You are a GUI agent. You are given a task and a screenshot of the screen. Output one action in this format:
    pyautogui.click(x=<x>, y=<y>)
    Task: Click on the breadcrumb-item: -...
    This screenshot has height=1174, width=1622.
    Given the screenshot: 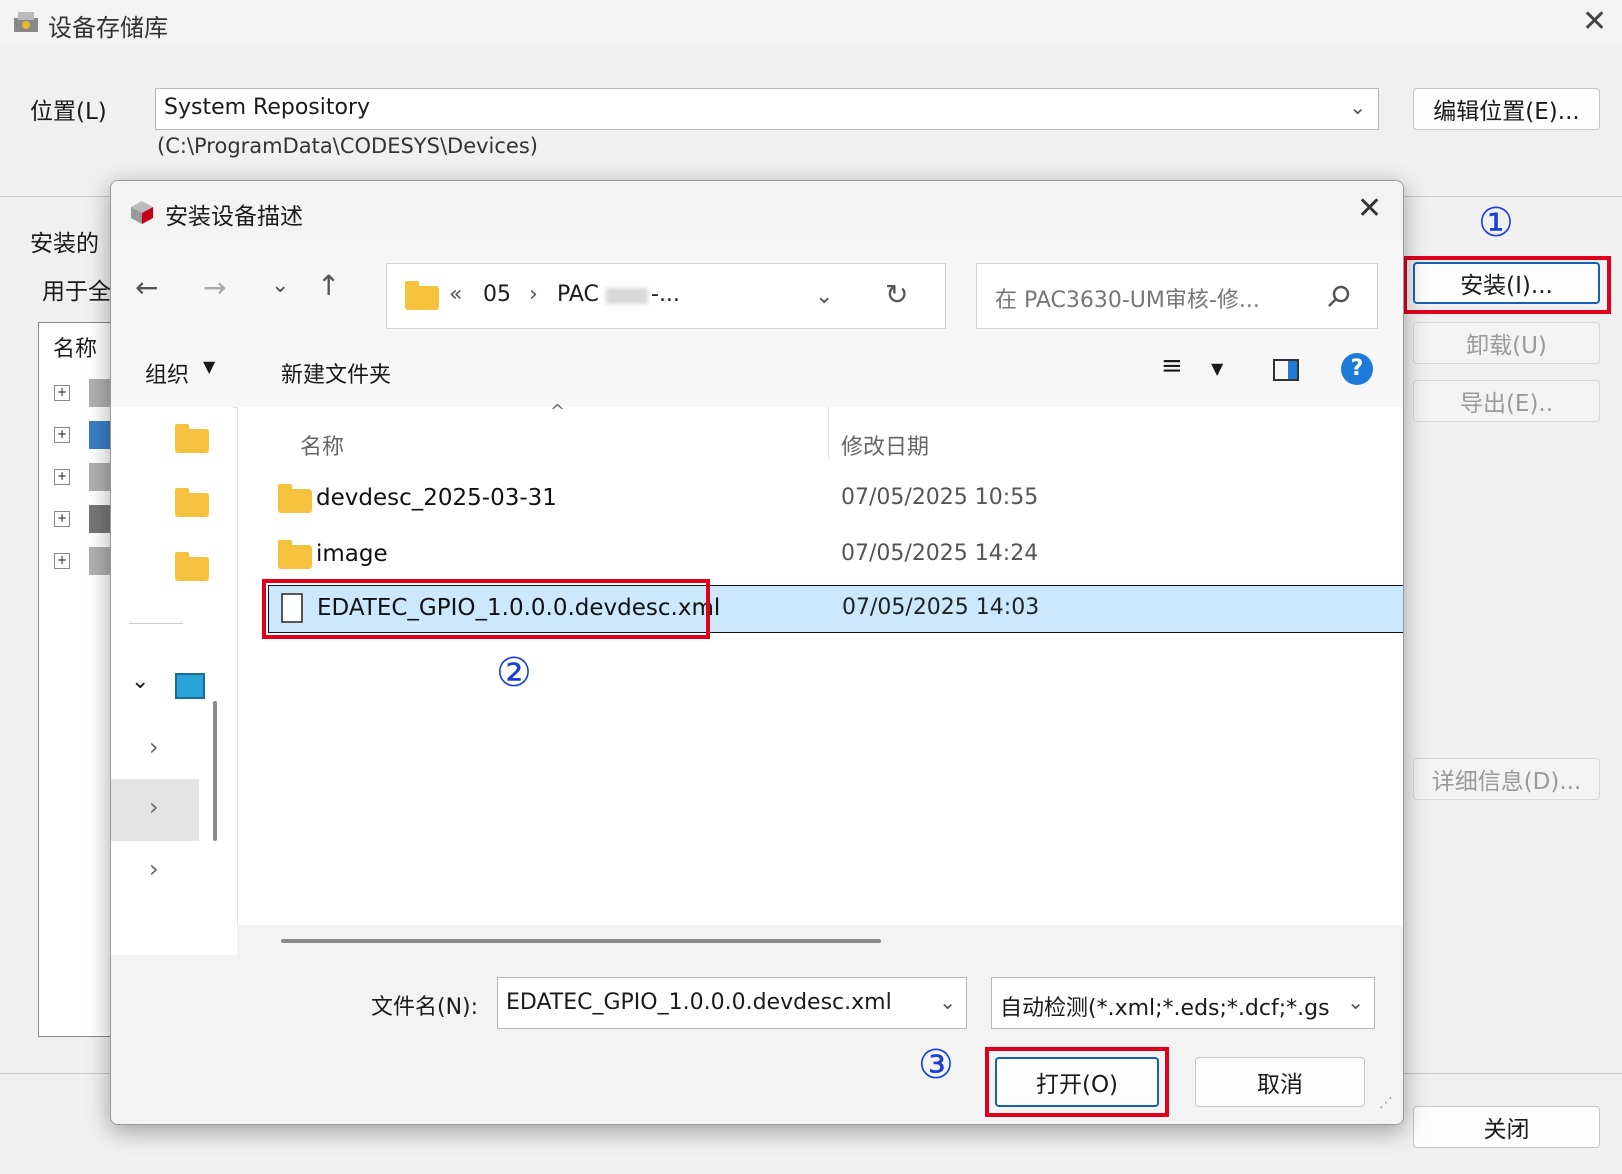 What is the action you would take?
    pyautogui.click(x=665, y=294)
    